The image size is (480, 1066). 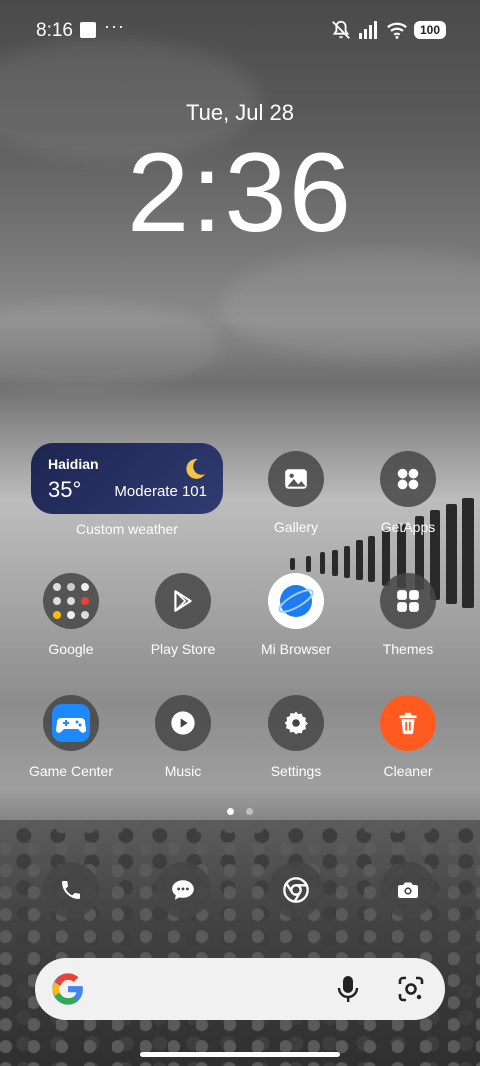 What do you see at coordinates (408, 479) in the screenshot?
I see `getapps-icon` at bounding box center [408, 479].